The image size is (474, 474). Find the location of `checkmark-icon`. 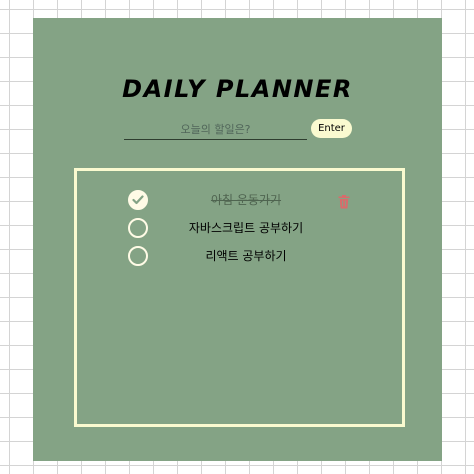

checkmark-icon is located at coordinates (138, 200).